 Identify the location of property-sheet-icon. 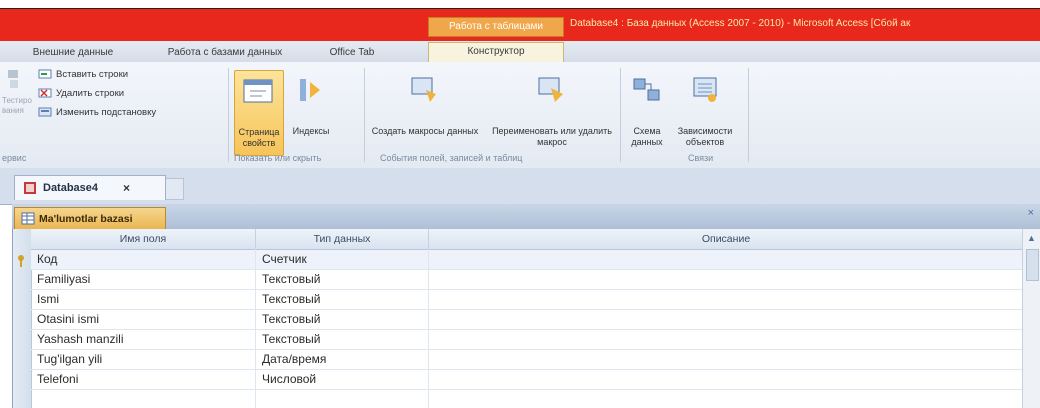
(259, 91).